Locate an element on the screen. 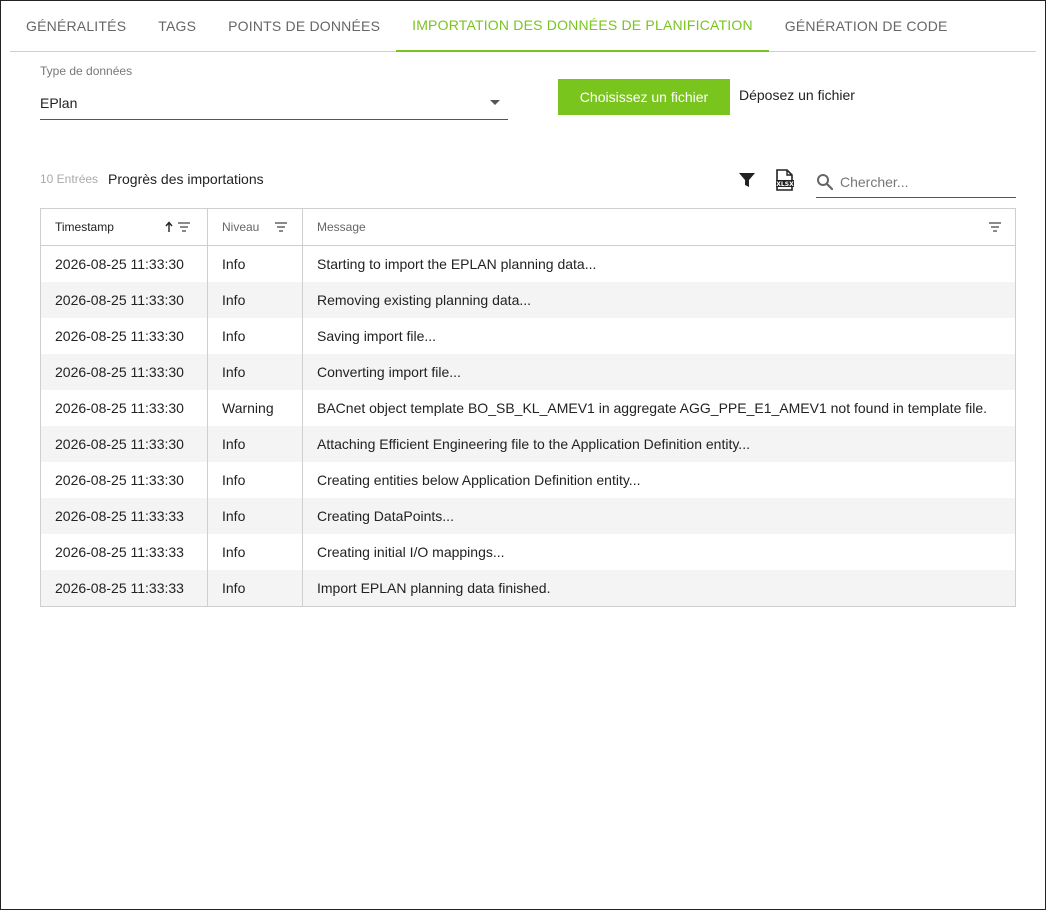 Image resolution: width=1046 pixels, height=910 pixels. column-header-level: Niveau is located at coordinates (254, 227).